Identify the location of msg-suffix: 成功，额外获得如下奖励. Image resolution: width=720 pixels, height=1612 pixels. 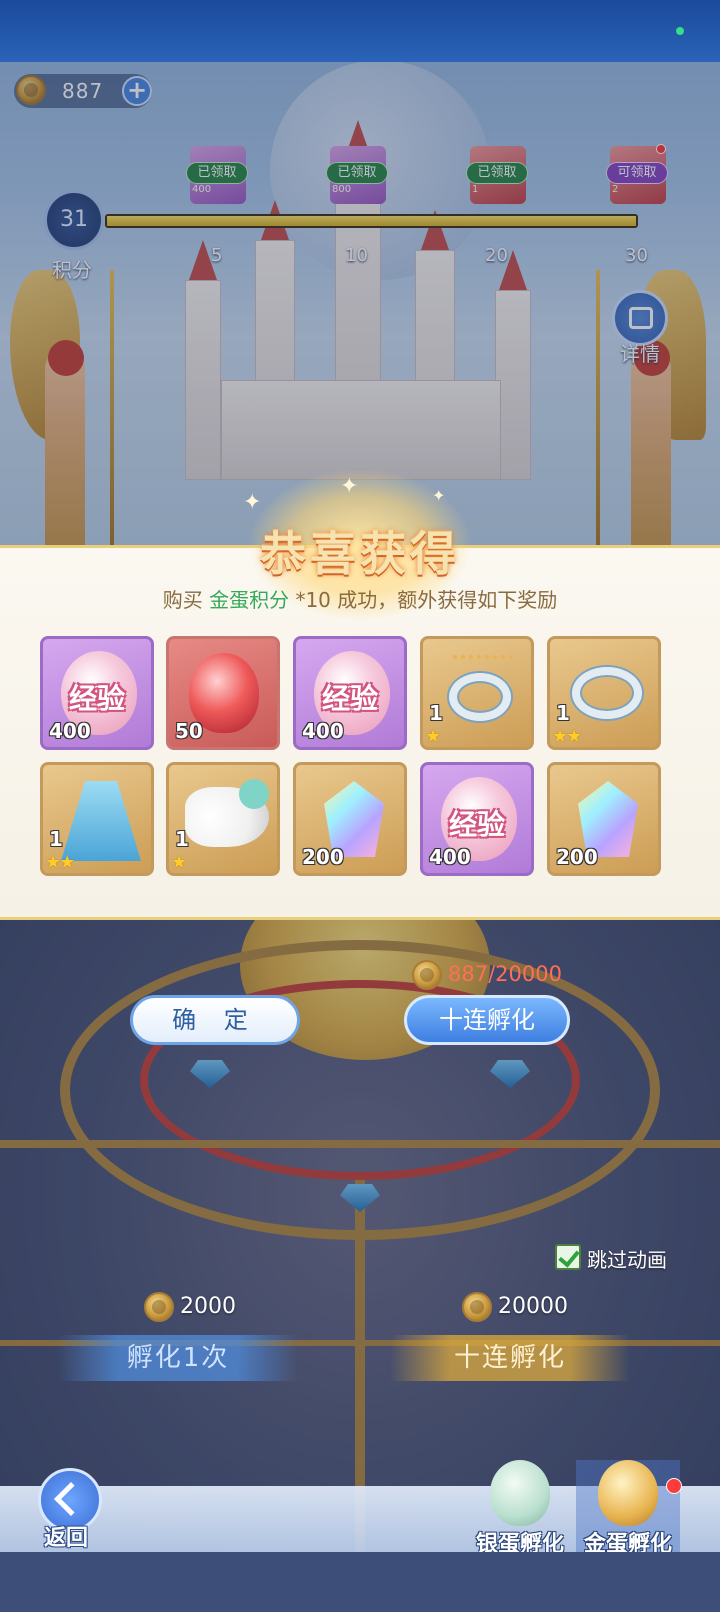
(444, 600).